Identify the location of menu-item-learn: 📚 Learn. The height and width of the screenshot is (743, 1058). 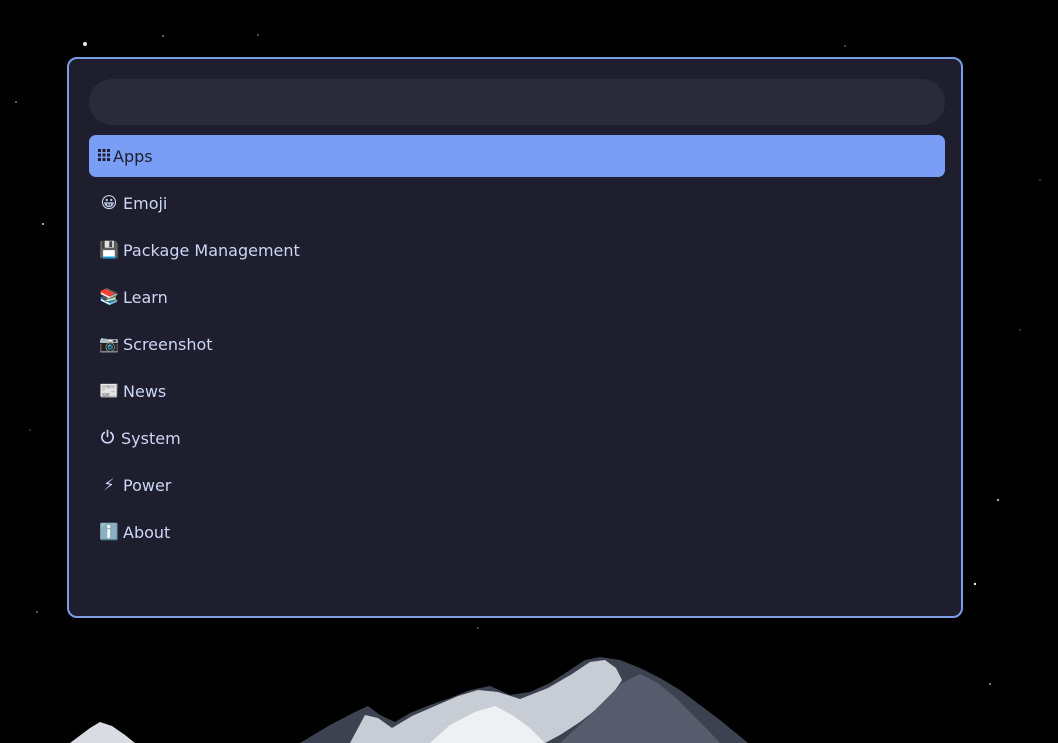
(517, 297).